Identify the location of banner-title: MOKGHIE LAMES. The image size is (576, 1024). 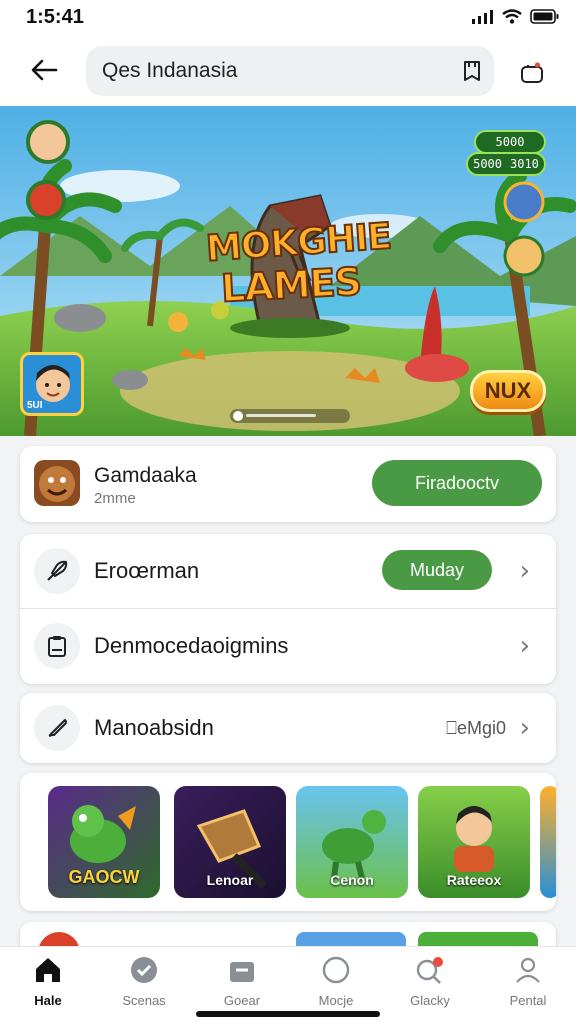
(298, 263).